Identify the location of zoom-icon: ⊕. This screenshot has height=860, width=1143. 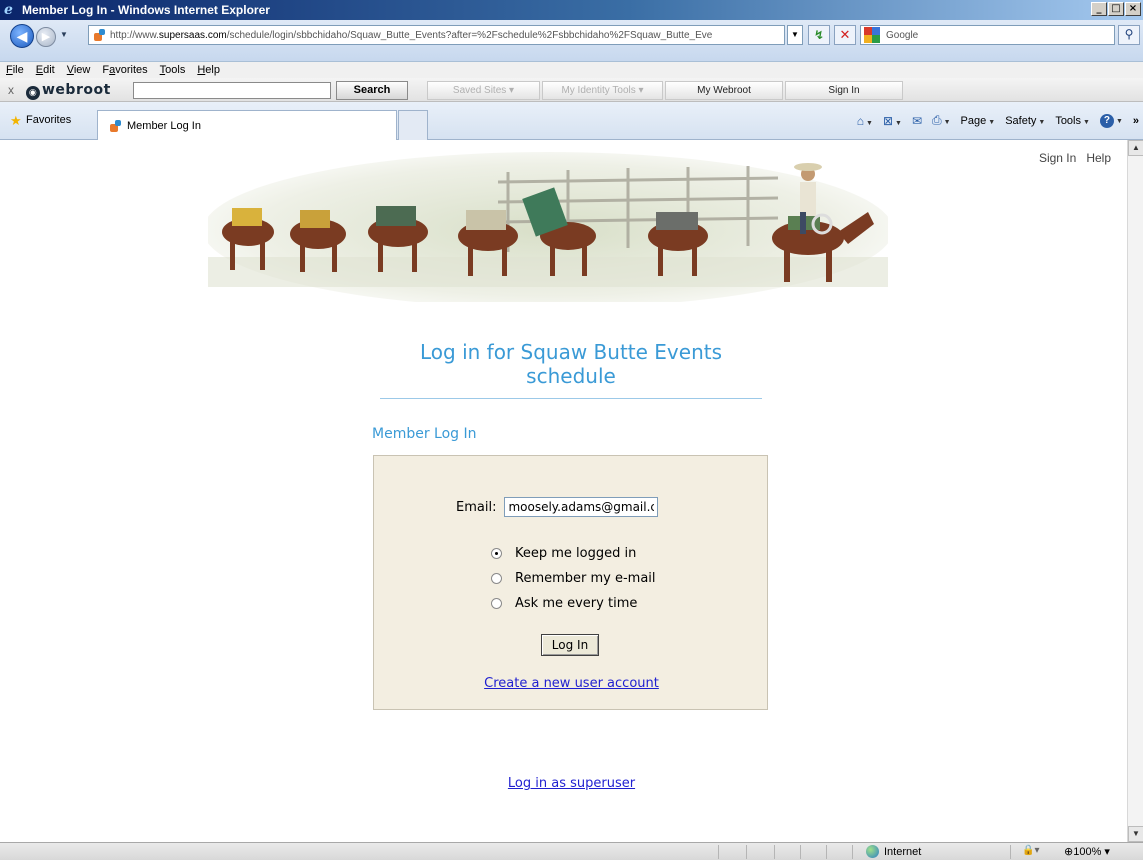
(1069, 852).